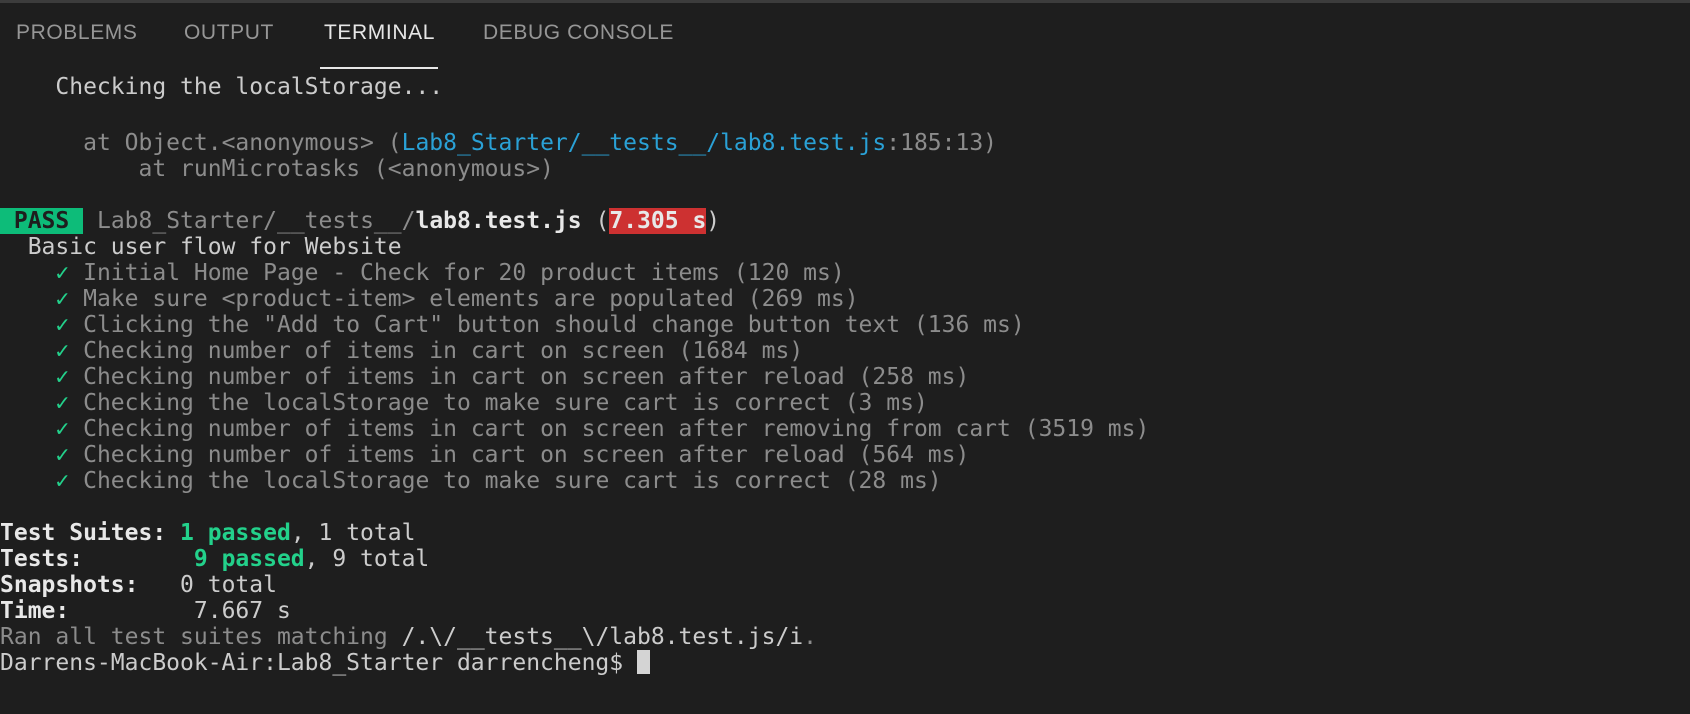 The width and height of the screenshot is (1690, 714). I want to click on stack-frame-1-prefix: at Object.<anonymous> (, so click(242, 143).